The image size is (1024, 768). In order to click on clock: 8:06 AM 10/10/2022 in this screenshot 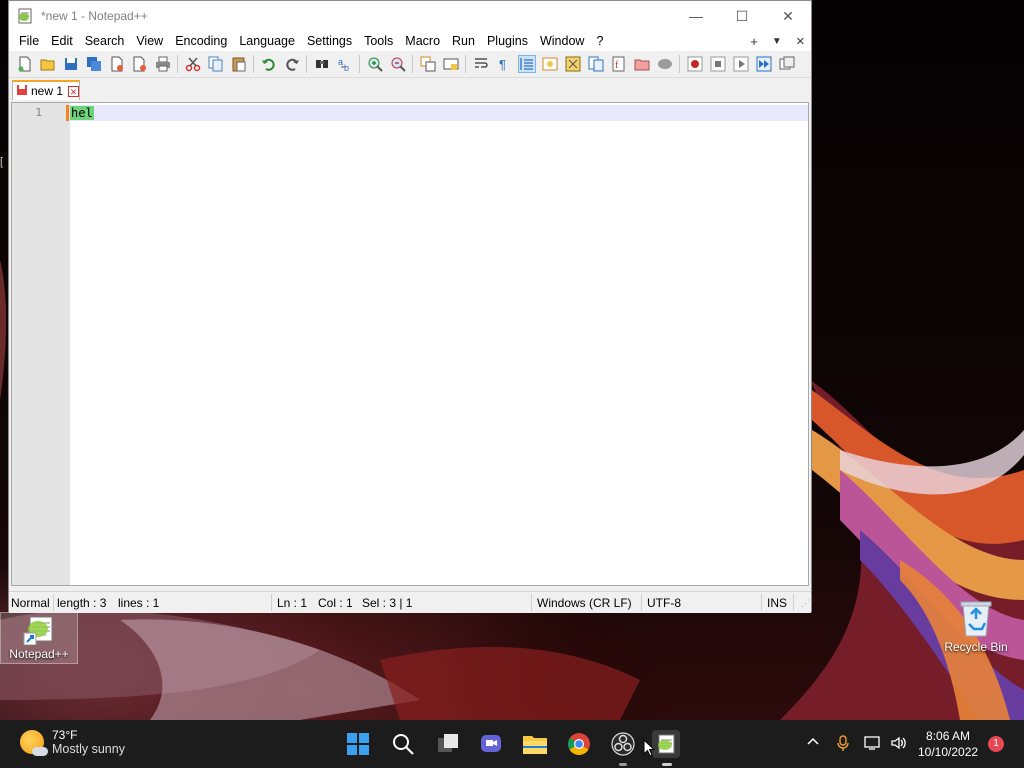, I will do `click(948, 744)`.